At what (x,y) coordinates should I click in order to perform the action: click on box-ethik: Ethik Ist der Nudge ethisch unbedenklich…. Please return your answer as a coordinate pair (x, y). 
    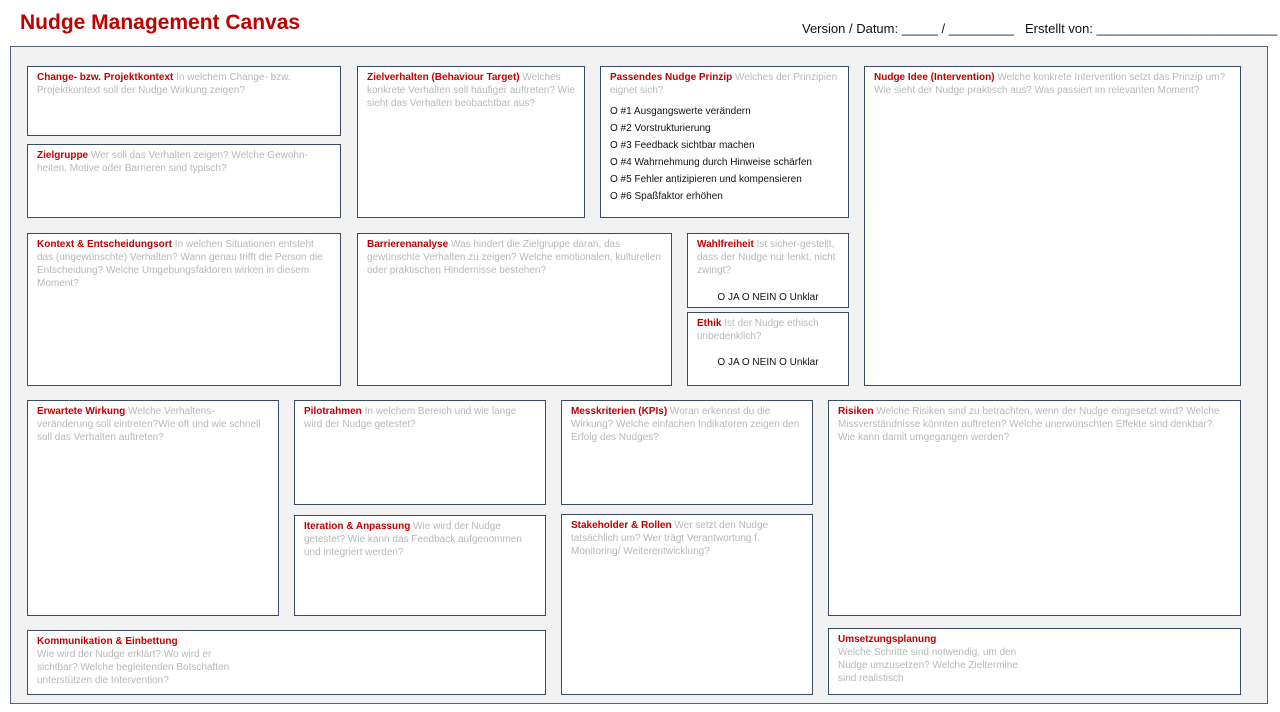
    Looking at the image, I should click on (768, 349).